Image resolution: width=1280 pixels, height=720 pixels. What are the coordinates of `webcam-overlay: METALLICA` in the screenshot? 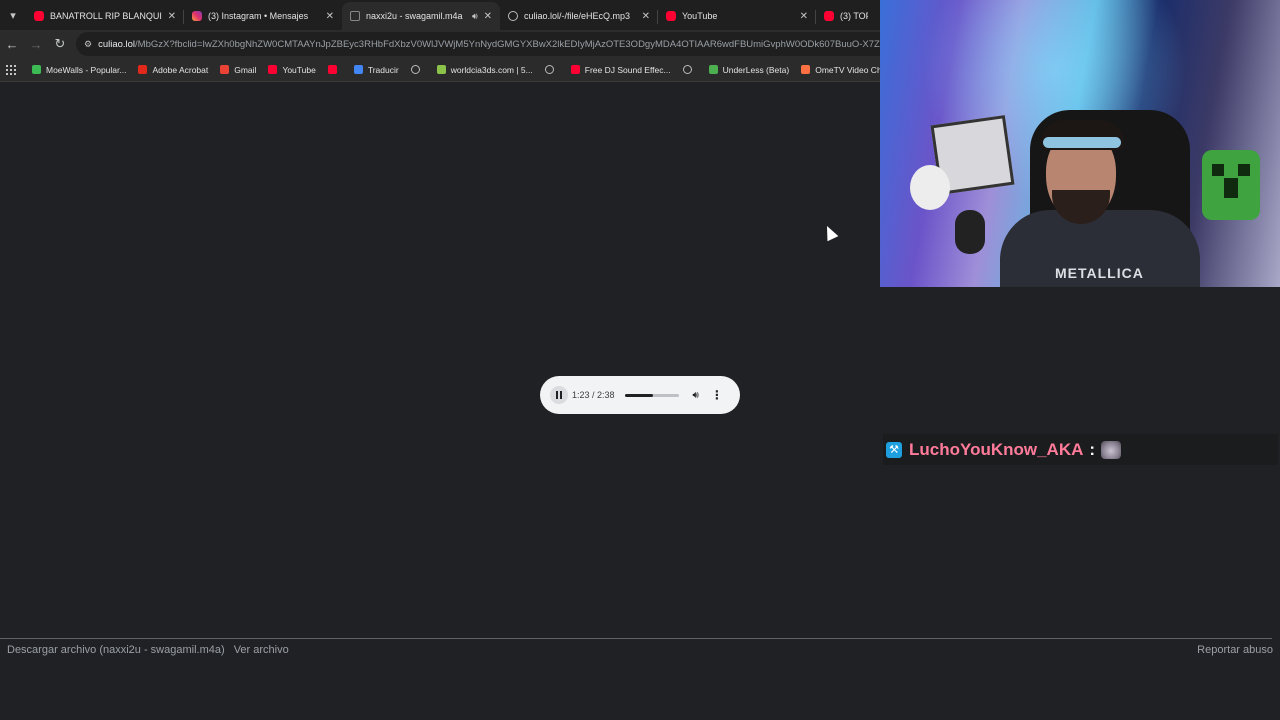 It's located at (1080, 143).